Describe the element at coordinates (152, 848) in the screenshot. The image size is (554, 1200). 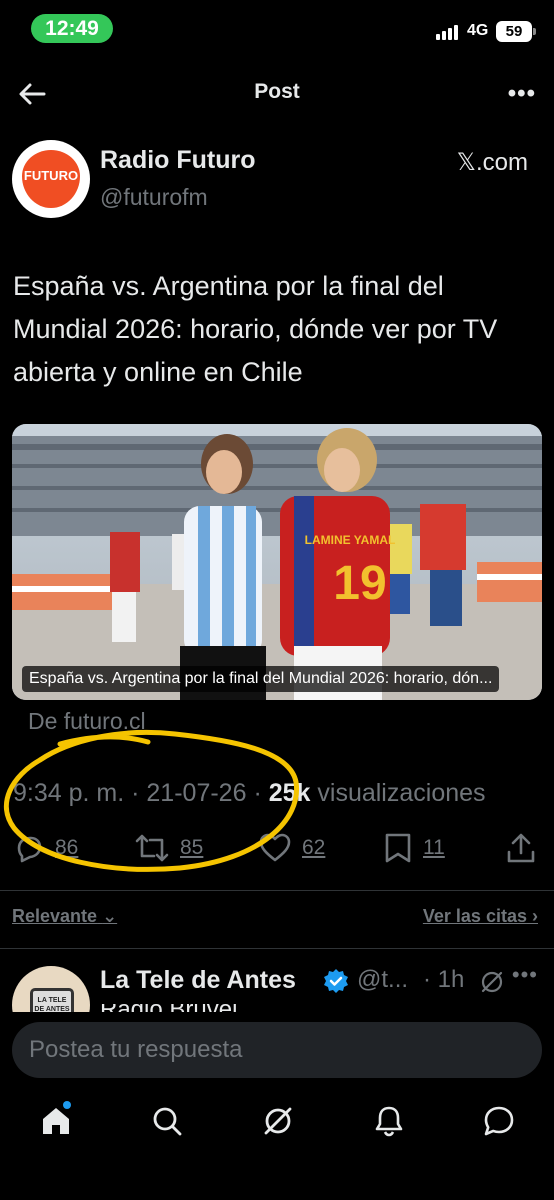
I see `repost-icon` at that location.